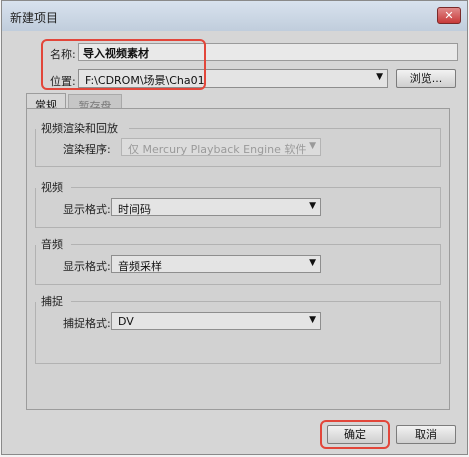 This screenshot has height=457, width=469. I want to click on tab-scratch-disks: 暂存盘, so click(95, 103).